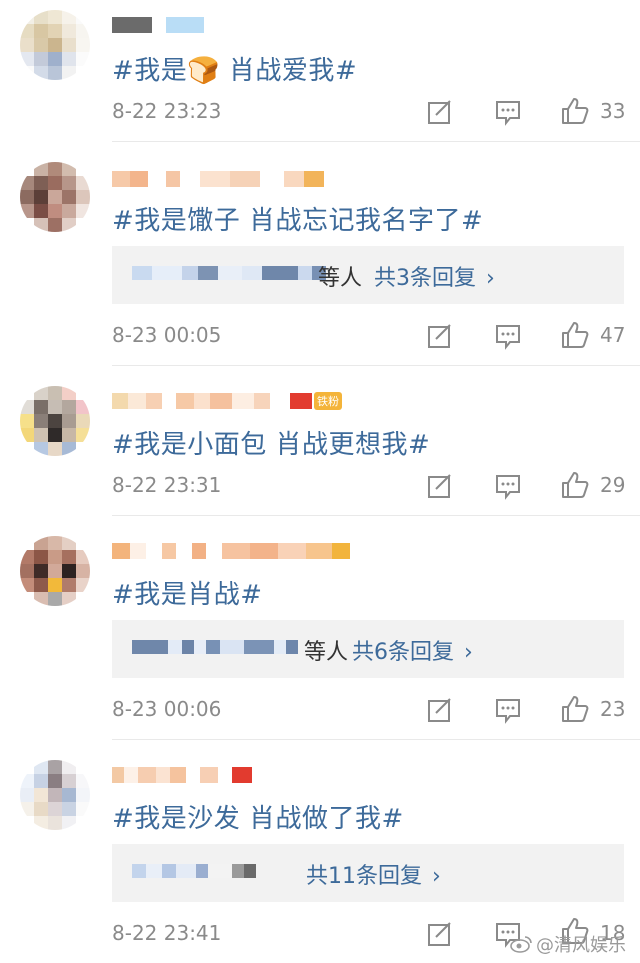 Image resolution: width=640 pixels, height=963 pixels. What do you see at coordinates (613, 485) in the screenshot?
I see `like-count: 29` at bounding box center [613, 485].